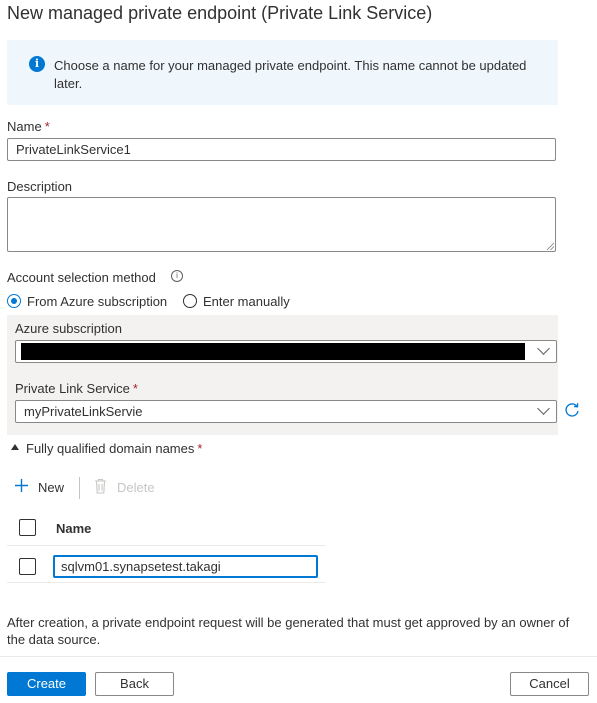 The image size is (597, 703). What do you see at coordinates (81, 277) in the screenshot?
I see `account-selection-label: Account selection method` at bounding box center [81, 277].